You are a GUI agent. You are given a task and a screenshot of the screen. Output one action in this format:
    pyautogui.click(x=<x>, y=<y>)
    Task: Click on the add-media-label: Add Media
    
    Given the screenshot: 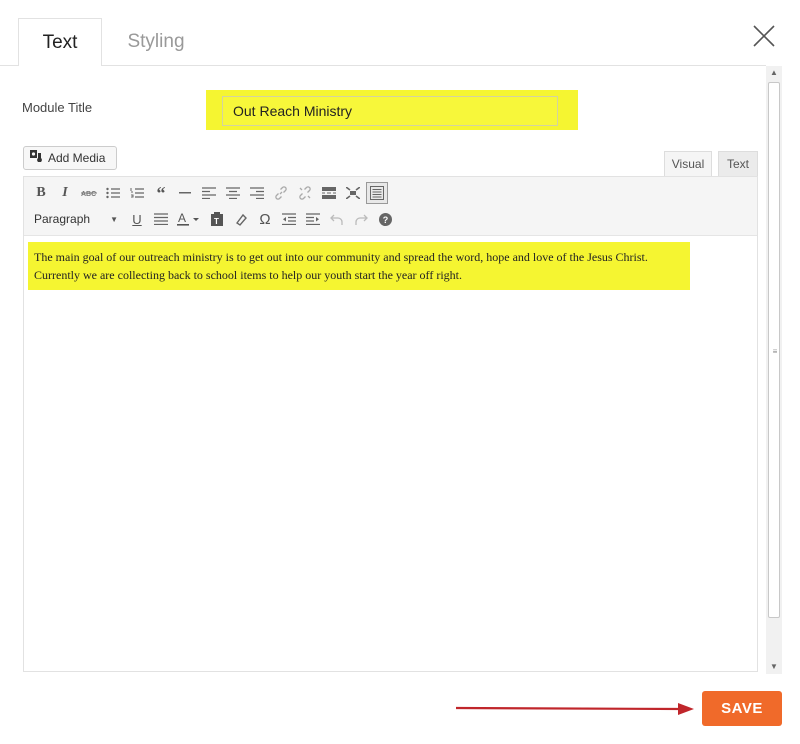 What is the action you would take?
    pyautogui.click(x=77, y=158)
    